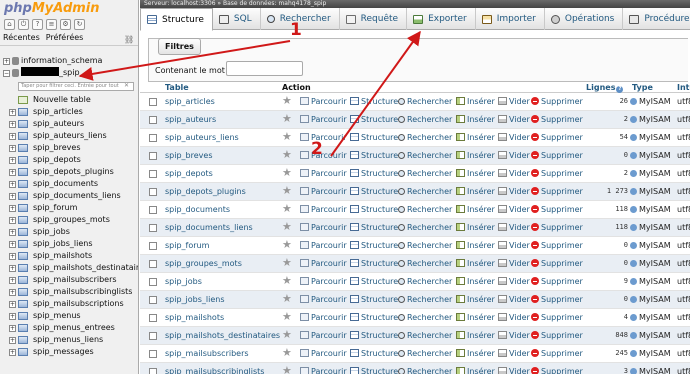 Image resolution: width=690 pixels, height=374 pixels. I want to click on tree-table-label: spip_mailshots_destinataires, so click(85, 268).